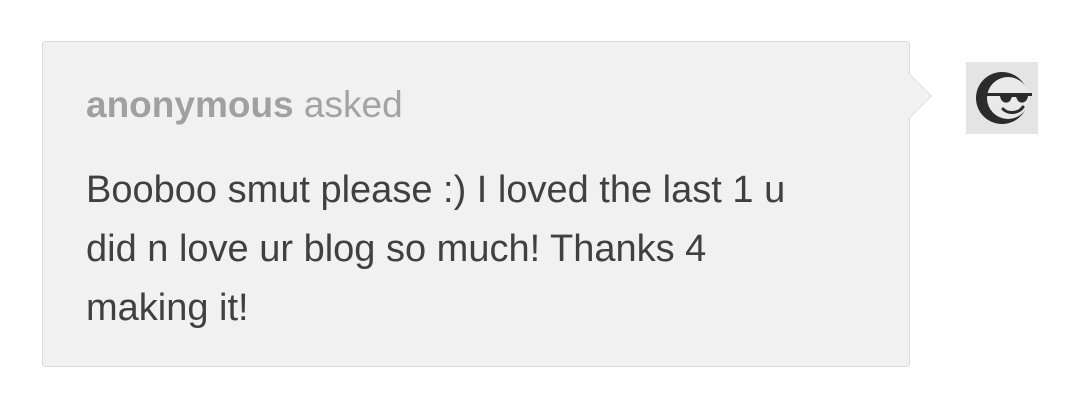 The width and height of the screenshot is (1080, 414). Describe the element at coordinates (919, 96) in the screenshot. I see `bubble-pointer` at that location.